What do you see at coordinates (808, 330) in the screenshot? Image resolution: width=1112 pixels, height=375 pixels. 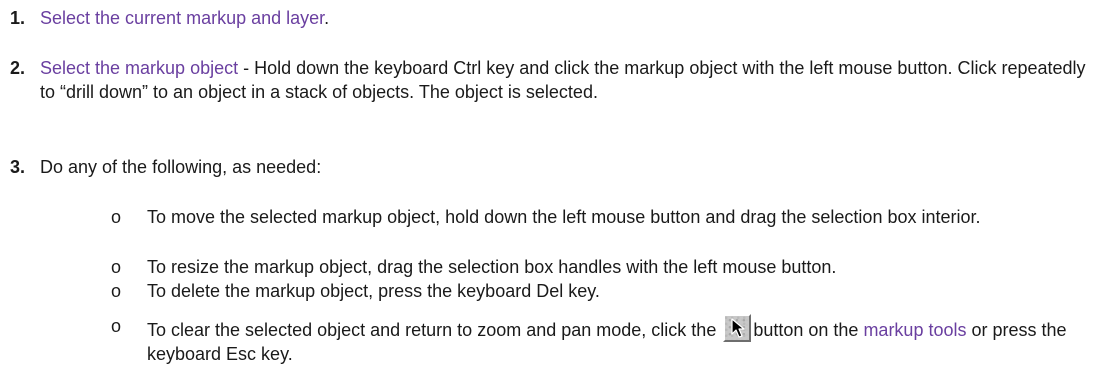 I see `sub-item-text-after-icon: button on the` at bounding box center [808, 330].